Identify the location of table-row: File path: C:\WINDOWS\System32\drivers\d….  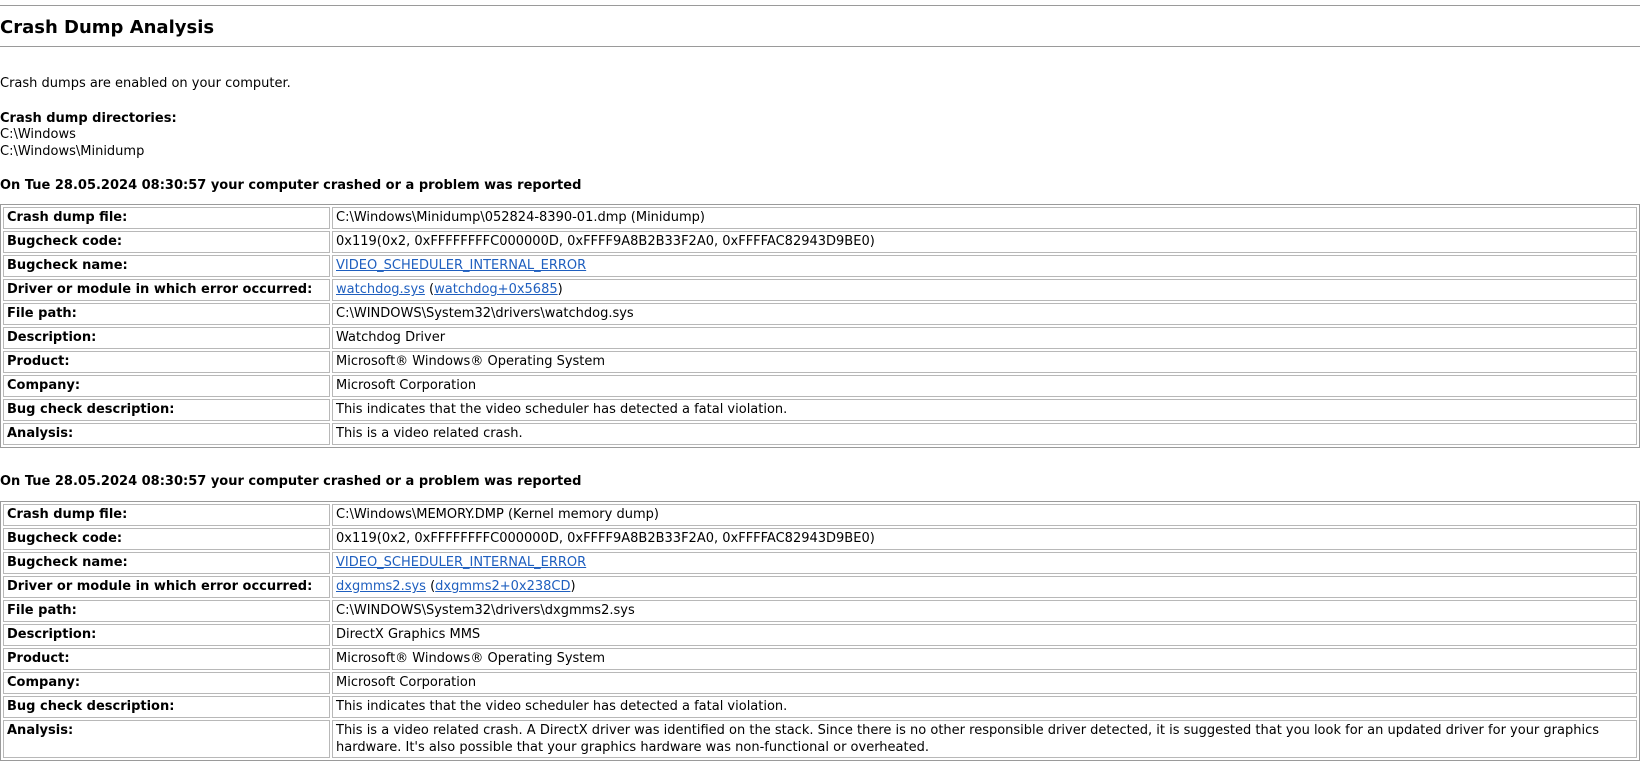
(820, 611).